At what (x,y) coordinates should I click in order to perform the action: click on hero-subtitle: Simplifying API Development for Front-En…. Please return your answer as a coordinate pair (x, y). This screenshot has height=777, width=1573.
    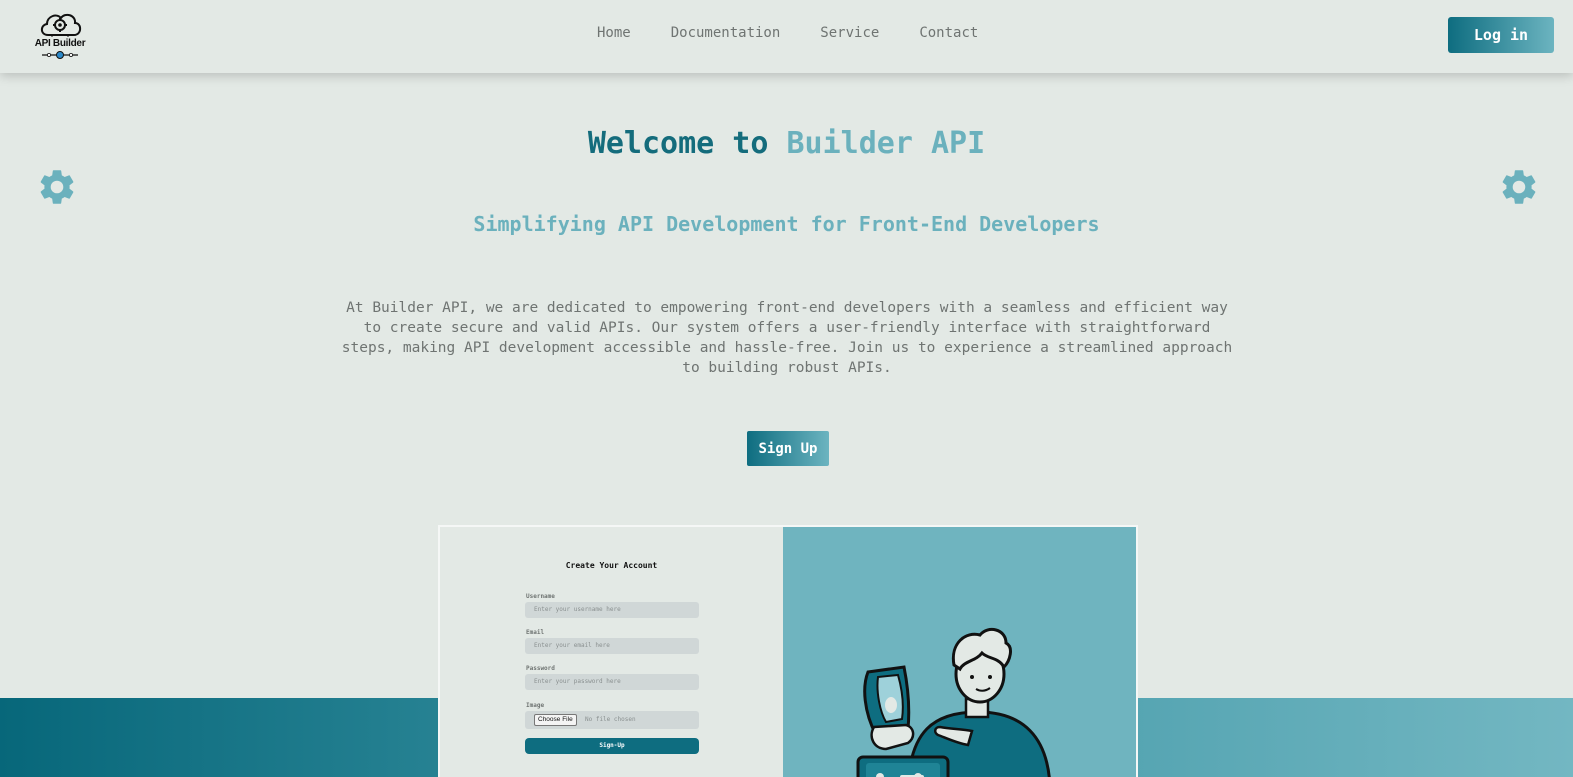
    Looking at the image, I should click on (786, 224).